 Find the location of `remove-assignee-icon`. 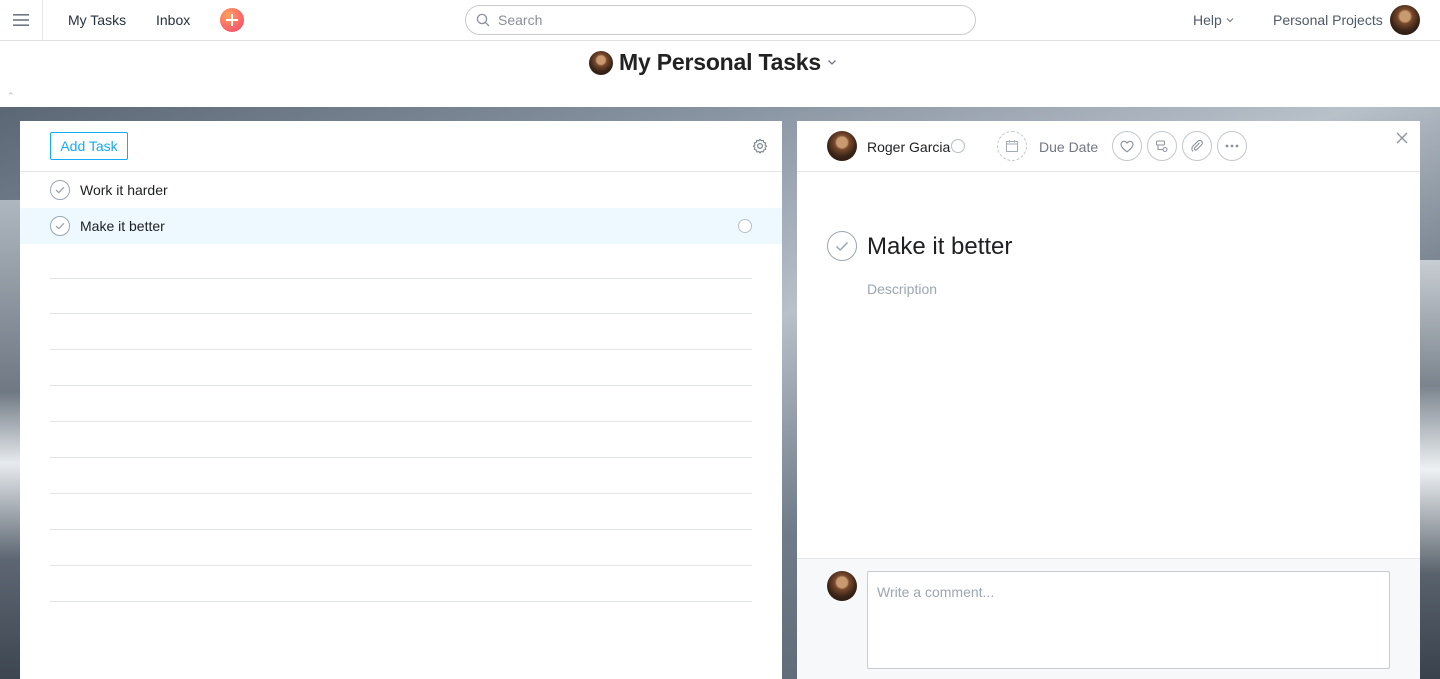

remove-assignee-icon is located at coordinates (958, 146).